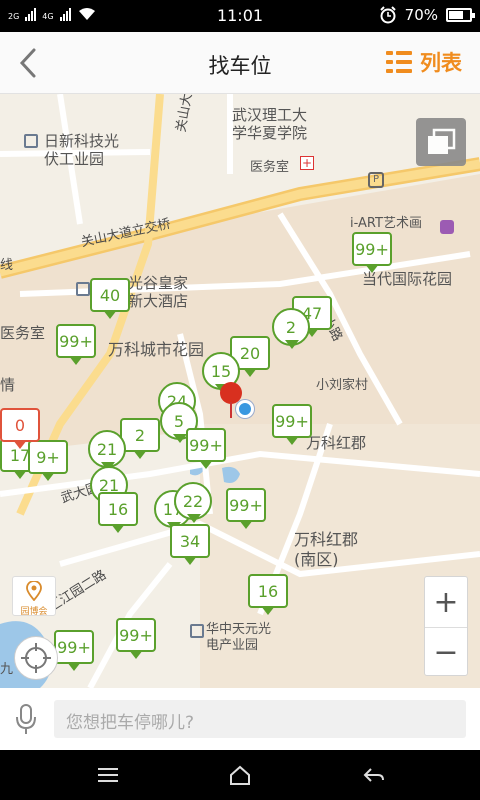 The height and width of the screenshot is (800, 480). I want to click on map-label: (南区), so click(316, 559).